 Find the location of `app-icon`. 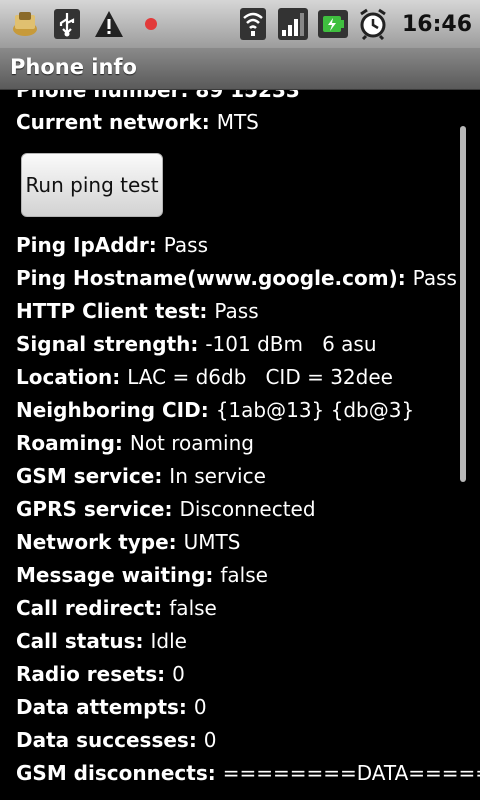

app-icon is located at coordinates (25, 24).